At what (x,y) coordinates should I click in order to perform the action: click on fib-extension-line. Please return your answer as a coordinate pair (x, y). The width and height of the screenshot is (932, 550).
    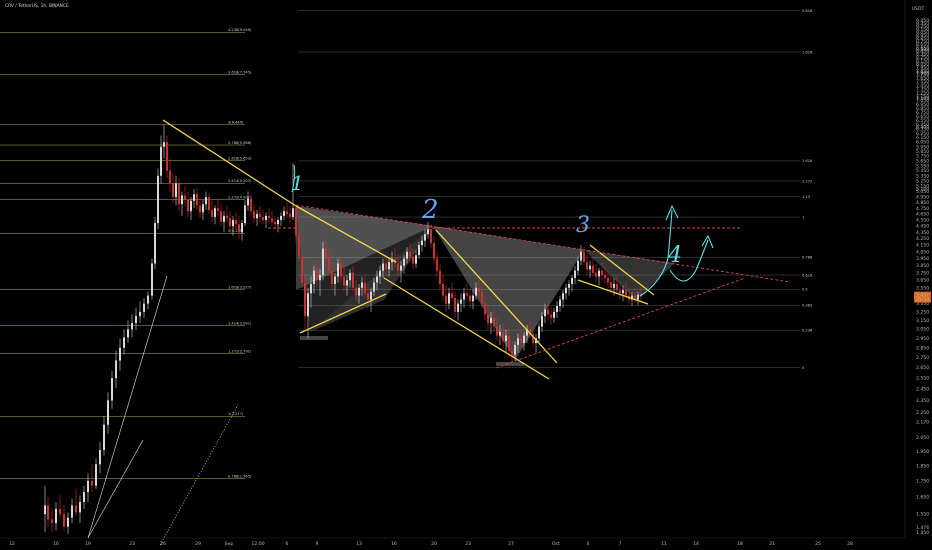
    Looking at the image, I should click on (199, 475).